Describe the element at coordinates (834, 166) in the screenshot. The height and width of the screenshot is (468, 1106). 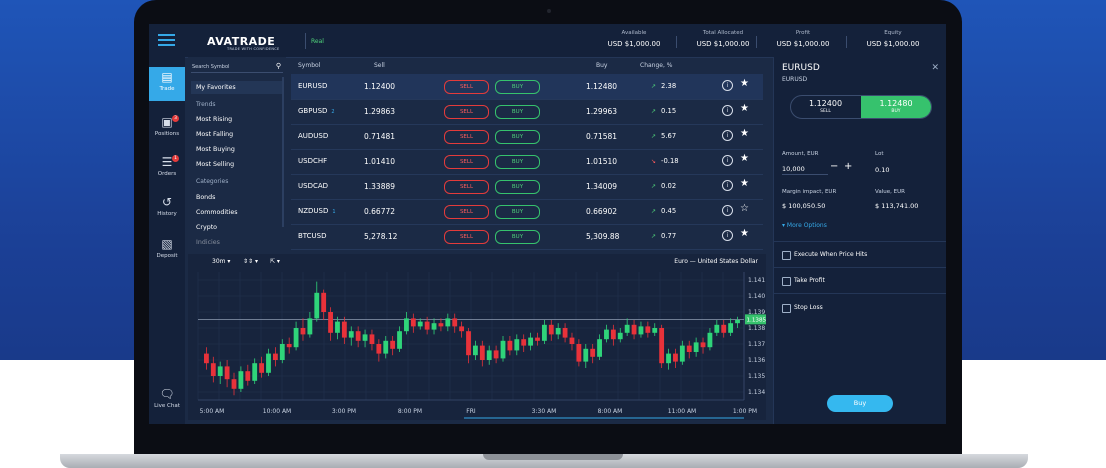
I see `decrease-amount-button: −` at that location.